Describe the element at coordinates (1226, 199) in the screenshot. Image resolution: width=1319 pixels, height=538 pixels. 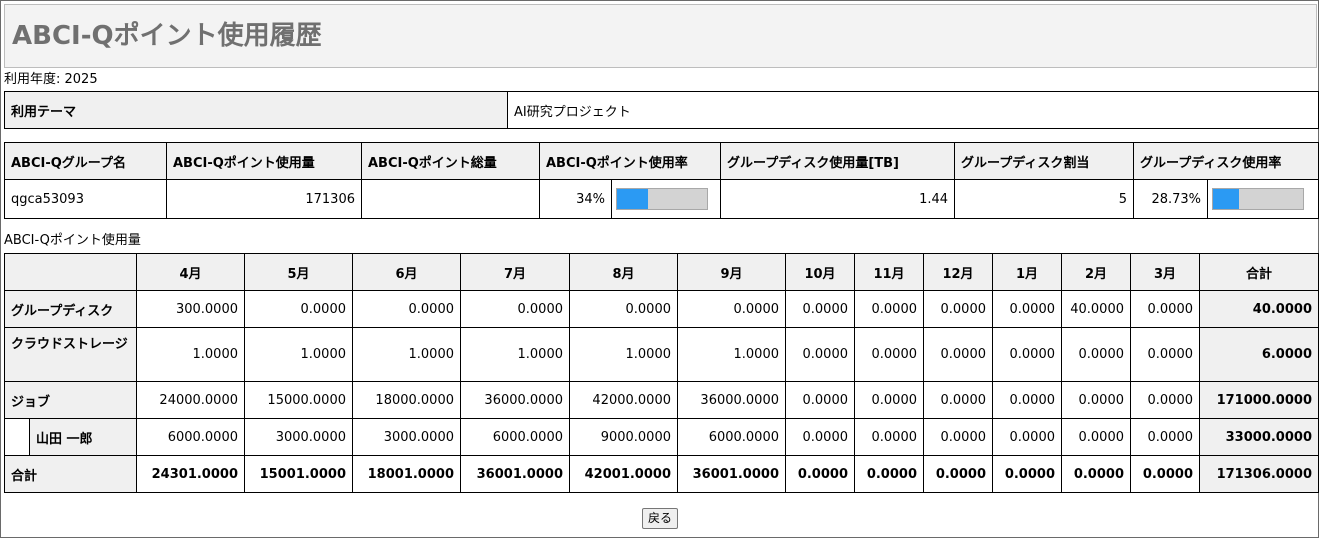
I see `disk-rate-progress-fill` at that location.